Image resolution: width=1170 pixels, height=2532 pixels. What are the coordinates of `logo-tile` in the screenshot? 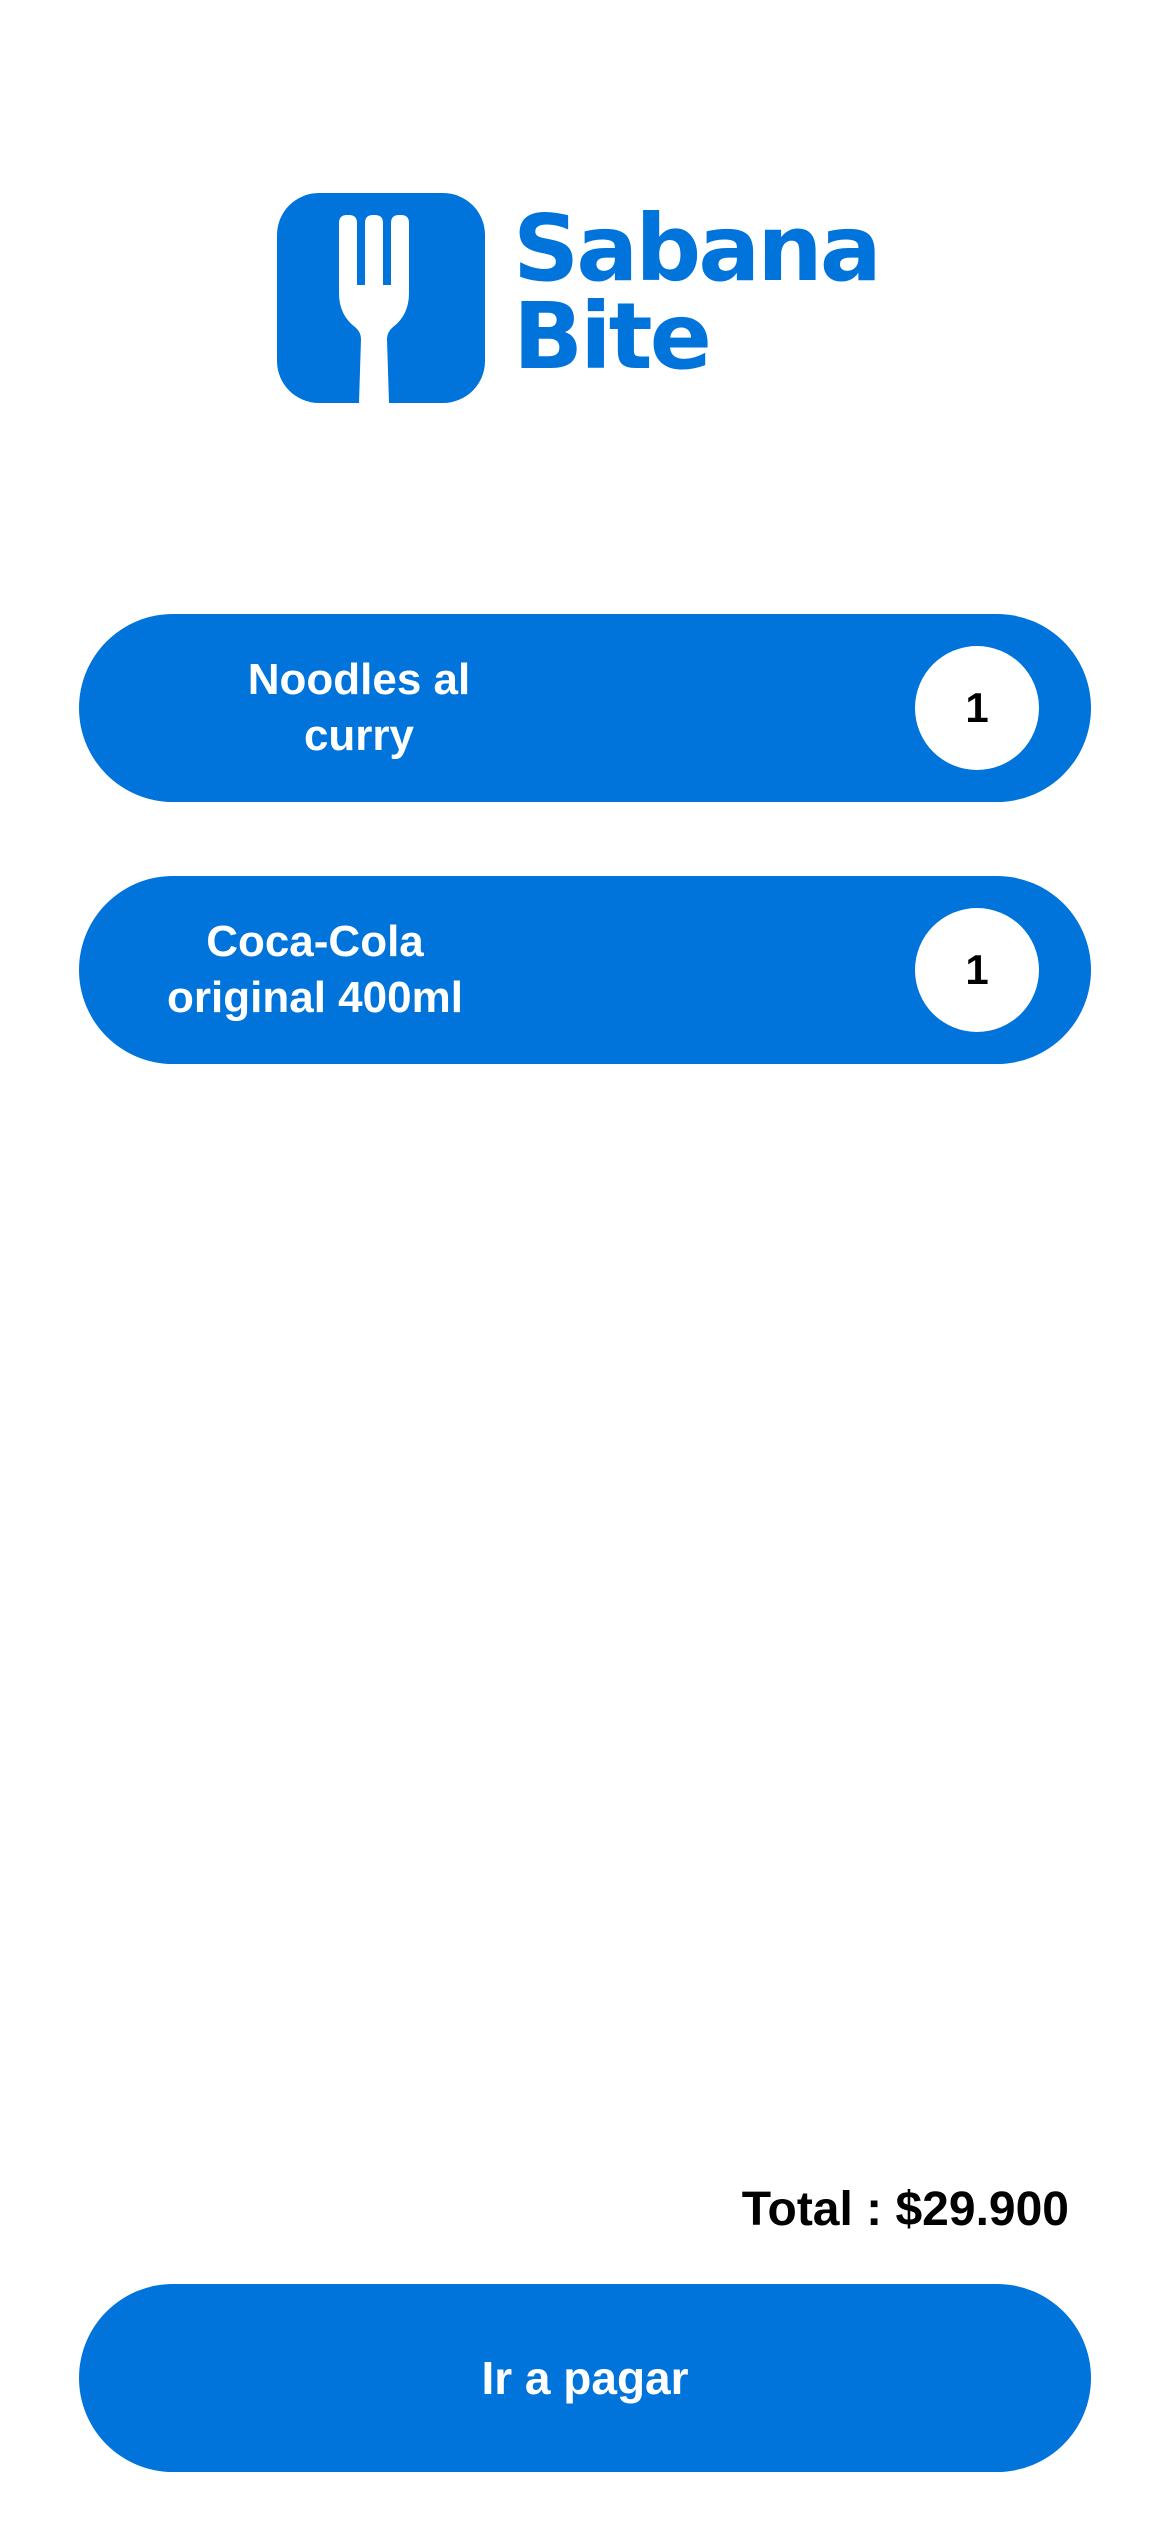 It's located at (381, 298).